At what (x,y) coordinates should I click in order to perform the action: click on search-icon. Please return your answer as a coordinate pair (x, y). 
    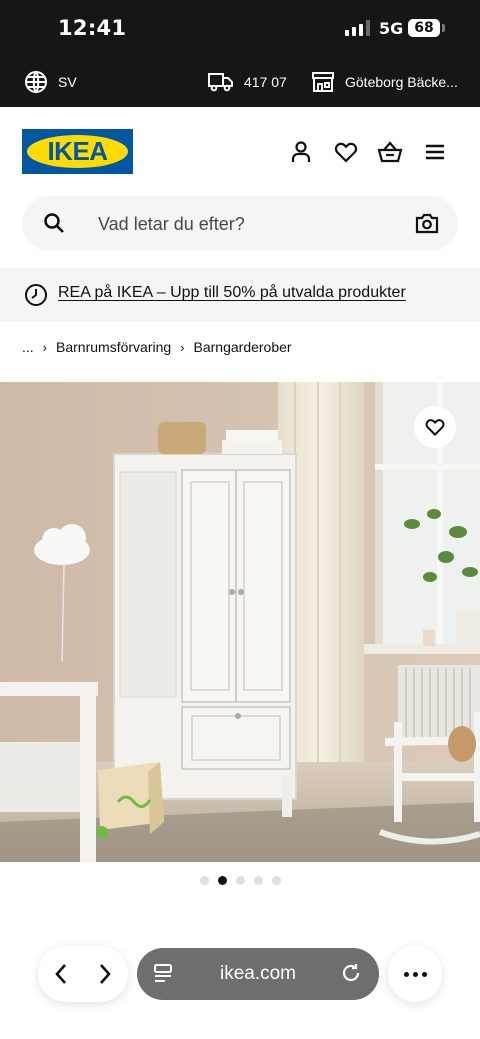
    Looking at the image, I should click on (54, 223).